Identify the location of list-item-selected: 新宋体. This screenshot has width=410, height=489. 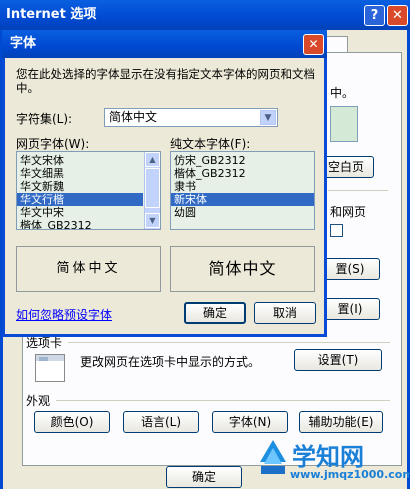
(242, 199).